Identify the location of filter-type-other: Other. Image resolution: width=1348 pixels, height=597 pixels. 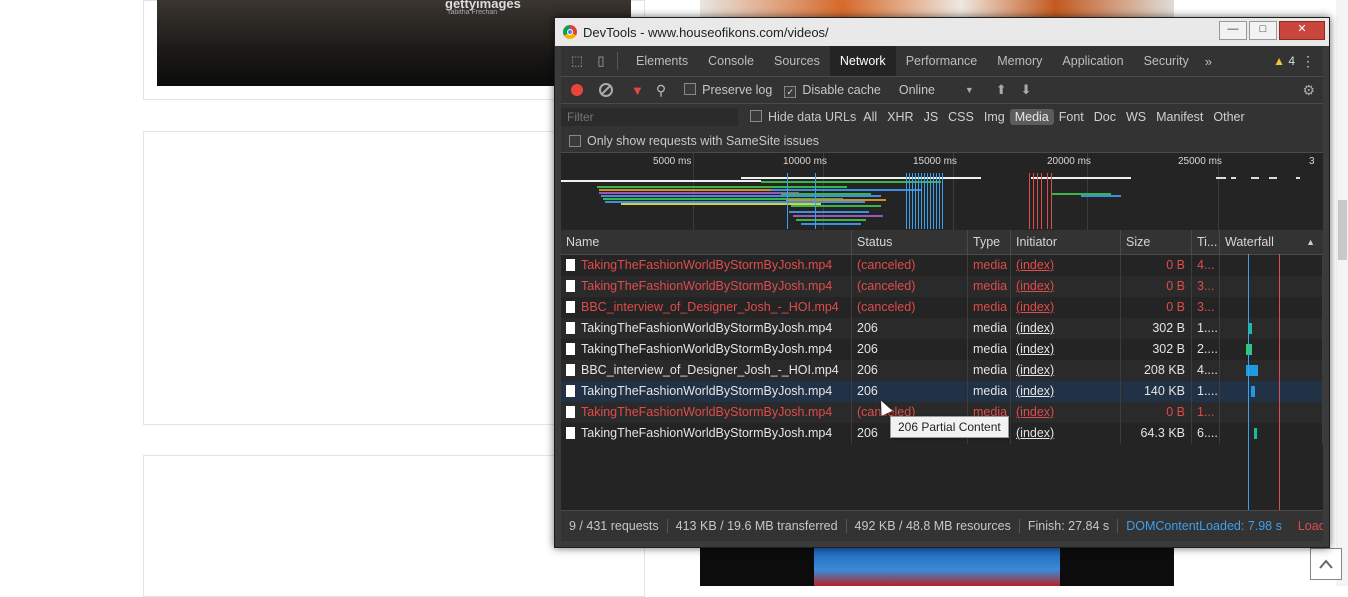
(1228, 117).